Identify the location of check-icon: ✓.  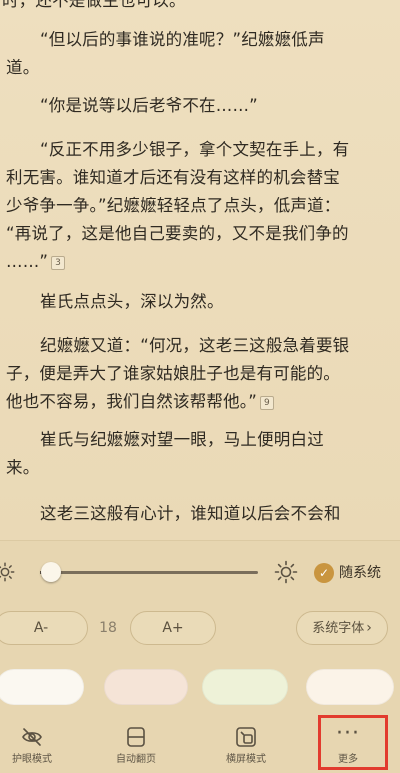
(324, 573).